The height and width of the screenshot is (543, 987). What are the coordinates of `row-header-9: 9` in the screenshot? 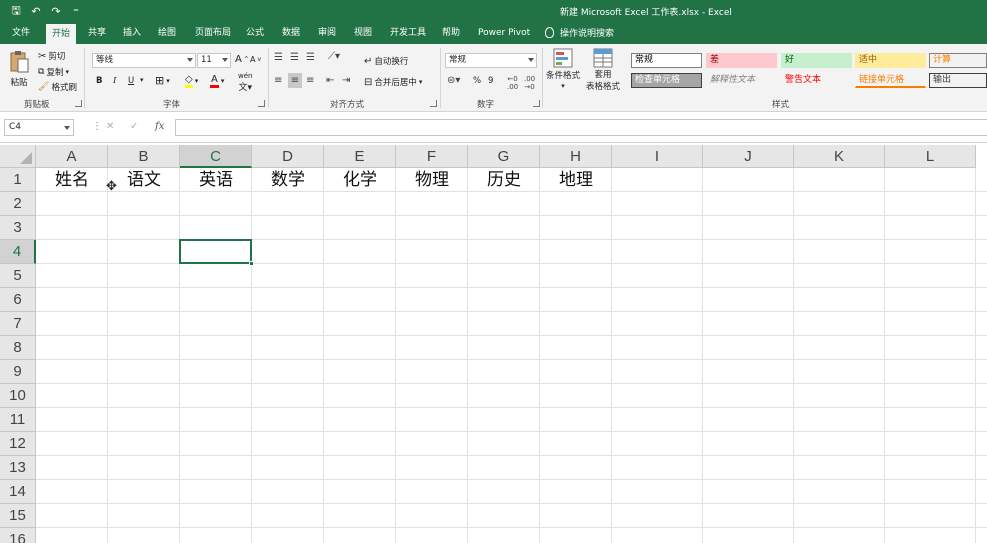 It's located at (18, 372).